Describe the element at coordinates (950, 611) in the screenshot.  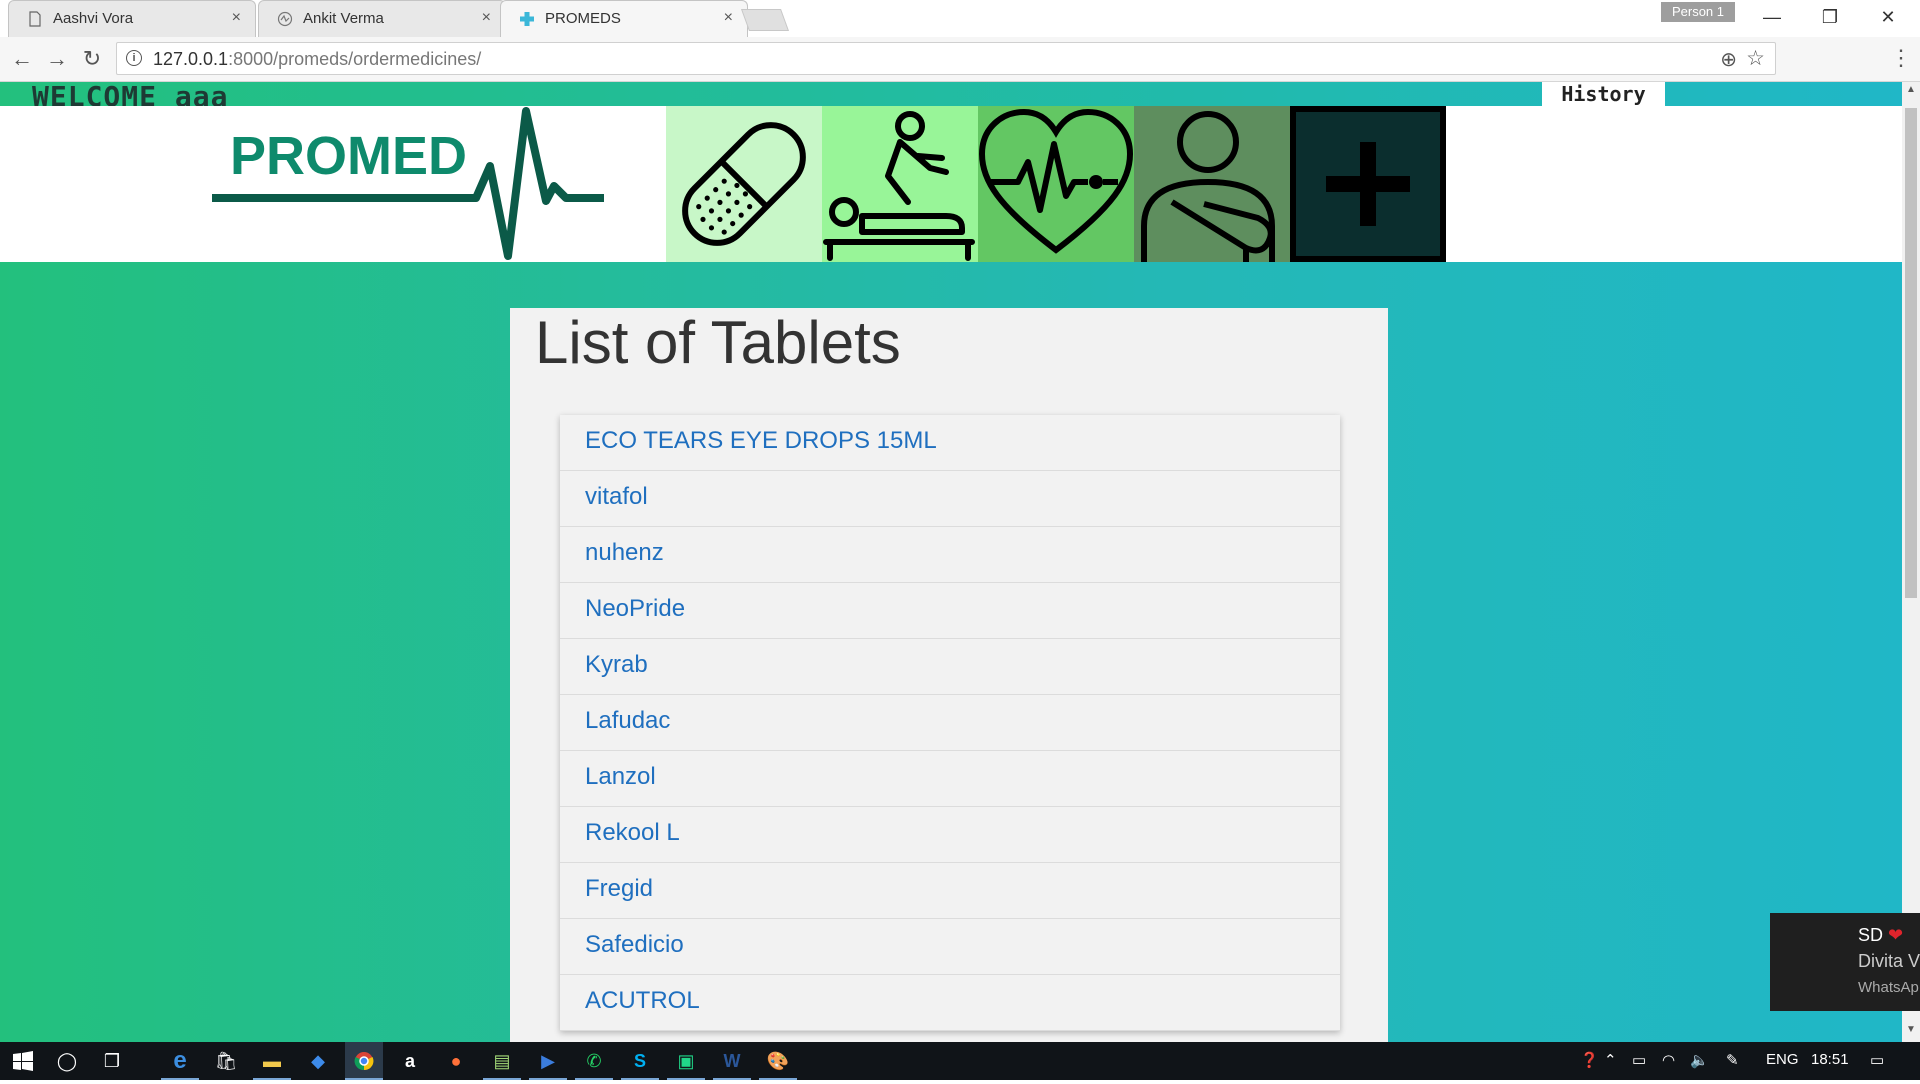
I see `list-item: NeoPride` at that location.